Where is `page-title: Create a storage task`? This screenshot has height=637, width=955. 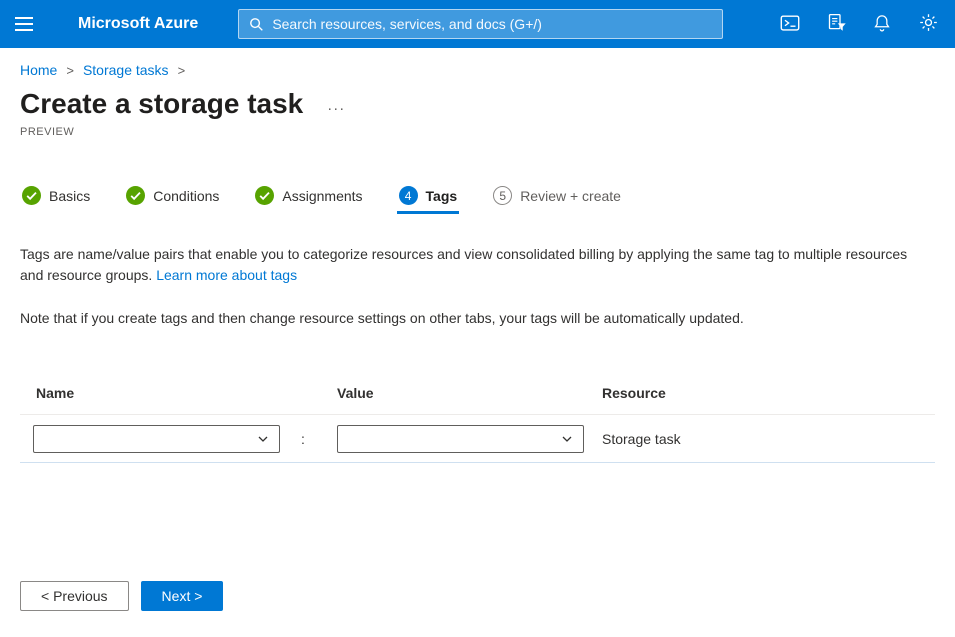 page-title: Create a storage task is located at coordinates (162, 103).